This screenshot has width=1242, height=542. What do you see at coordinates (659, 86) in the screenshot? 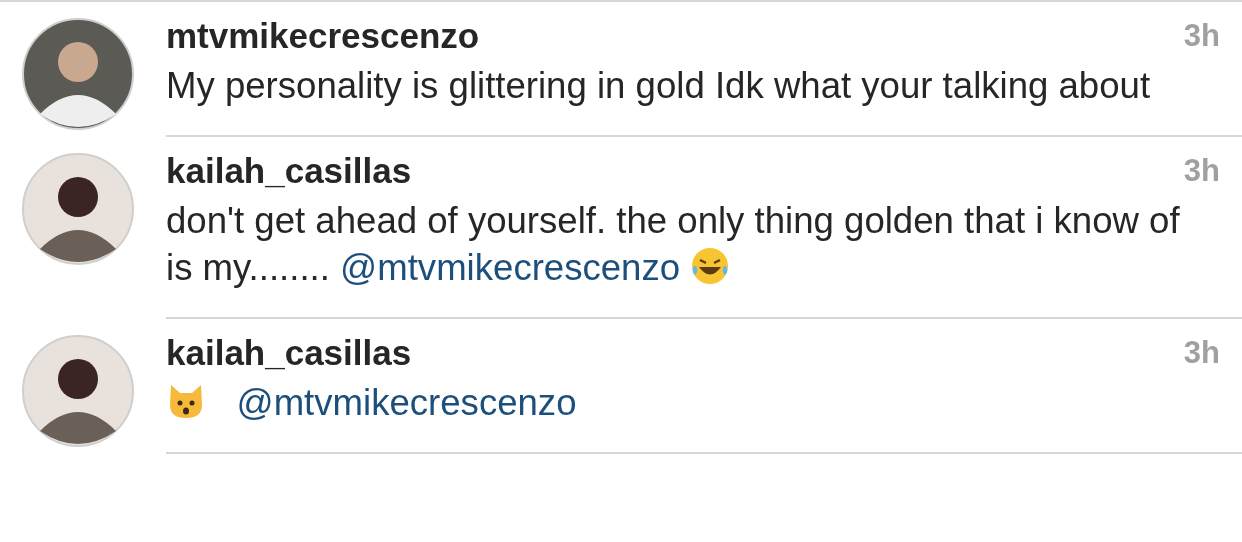
I see `comment-text: My personality is glittering in gold Idk what your talking about` at bounding box center [659, 86].